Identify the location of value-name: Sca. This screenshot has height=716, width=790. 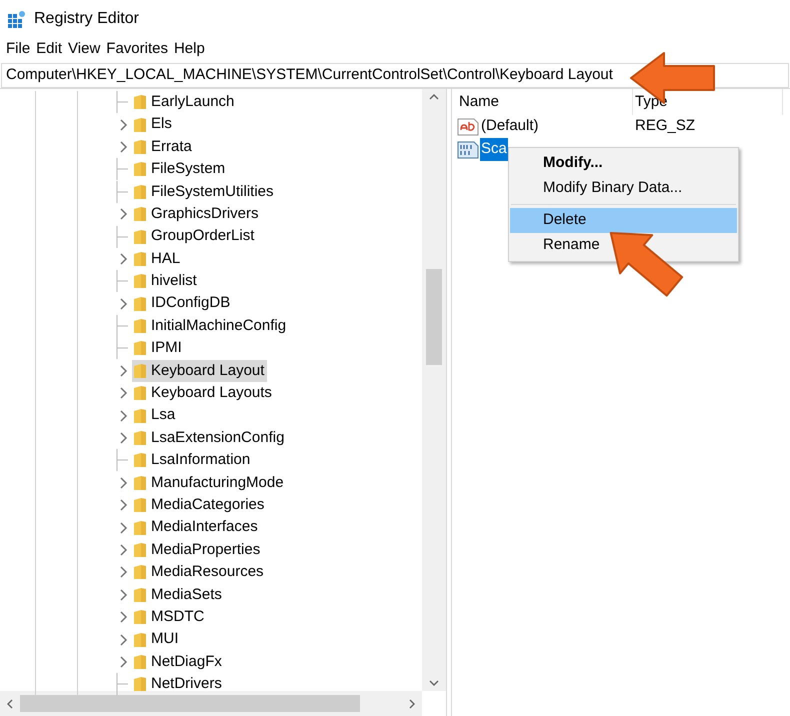
(494, 149).